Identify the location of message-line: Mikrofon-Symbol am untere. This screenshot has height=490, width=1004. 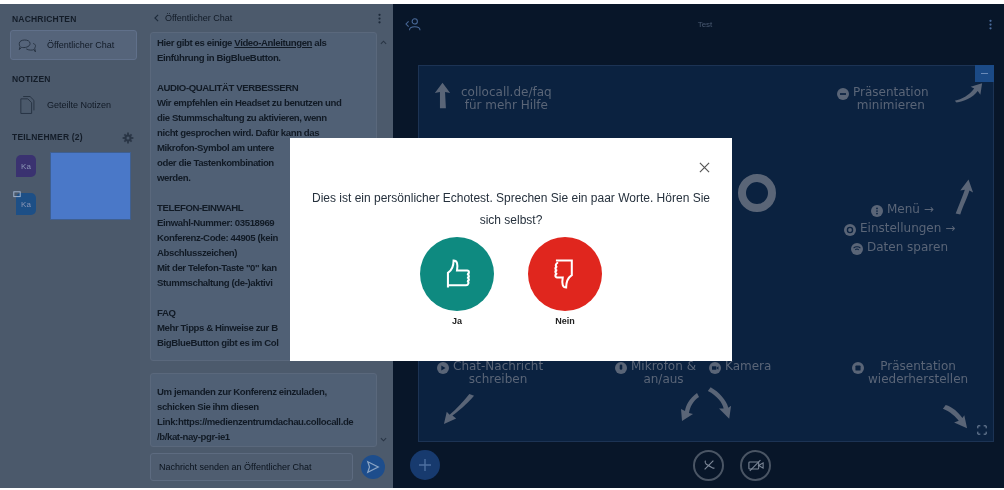
(215, 148).